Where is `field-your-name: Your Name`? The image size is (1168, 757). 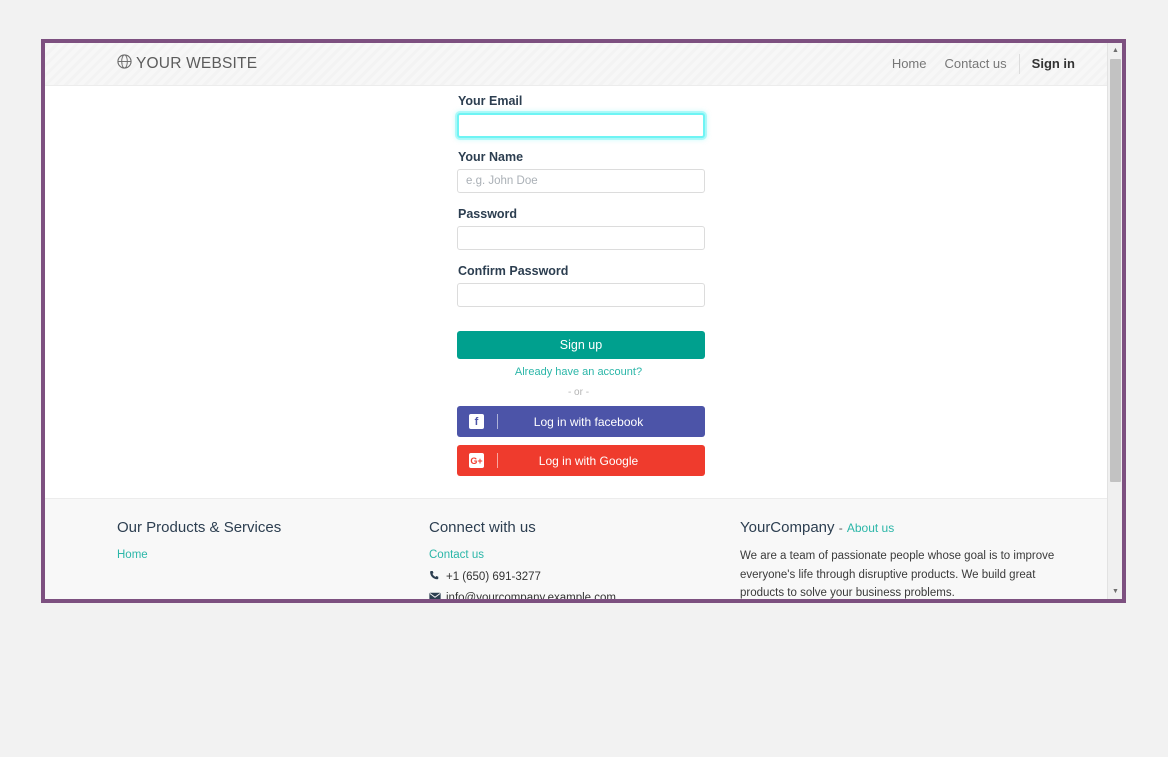 field-your-name: Your Name is located at coordinates (581, 171).